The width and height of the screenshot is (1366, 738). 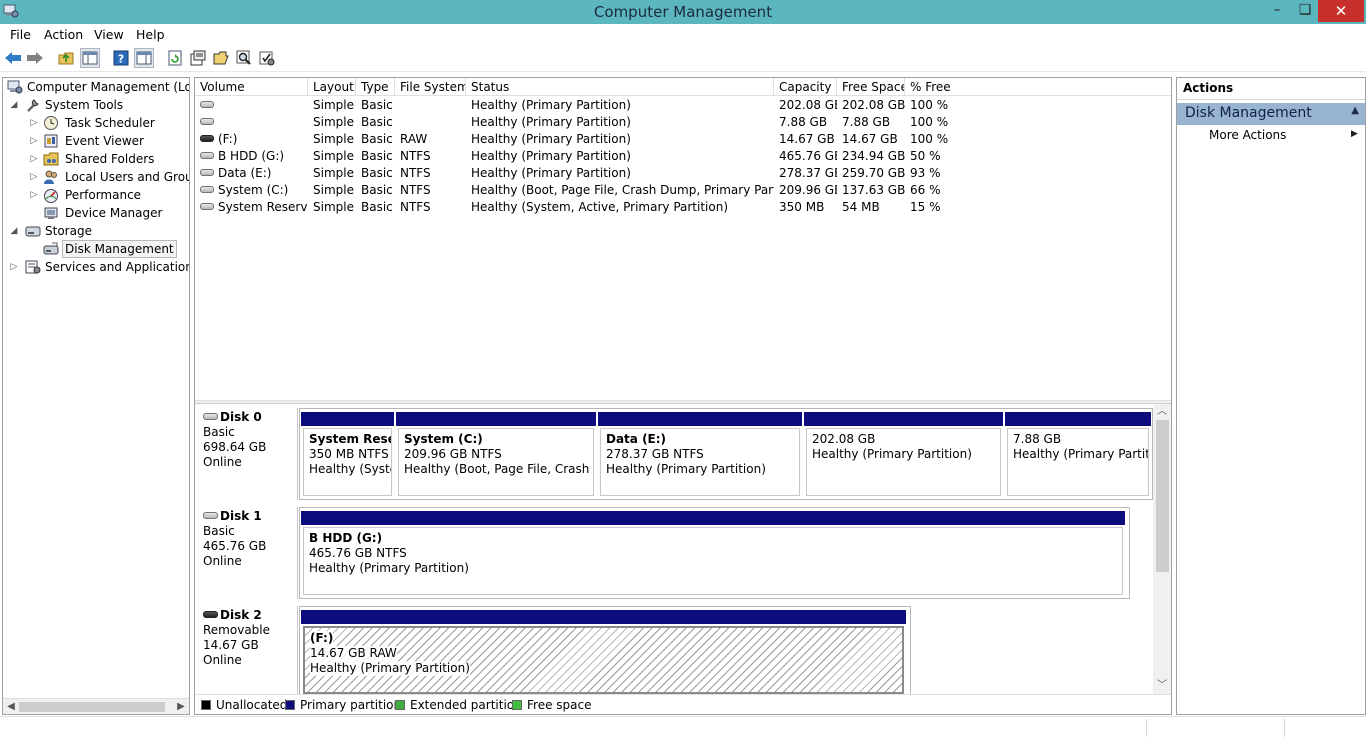 I want to click on volume-cell-pct: 93 %, so click(x=925, y=173).